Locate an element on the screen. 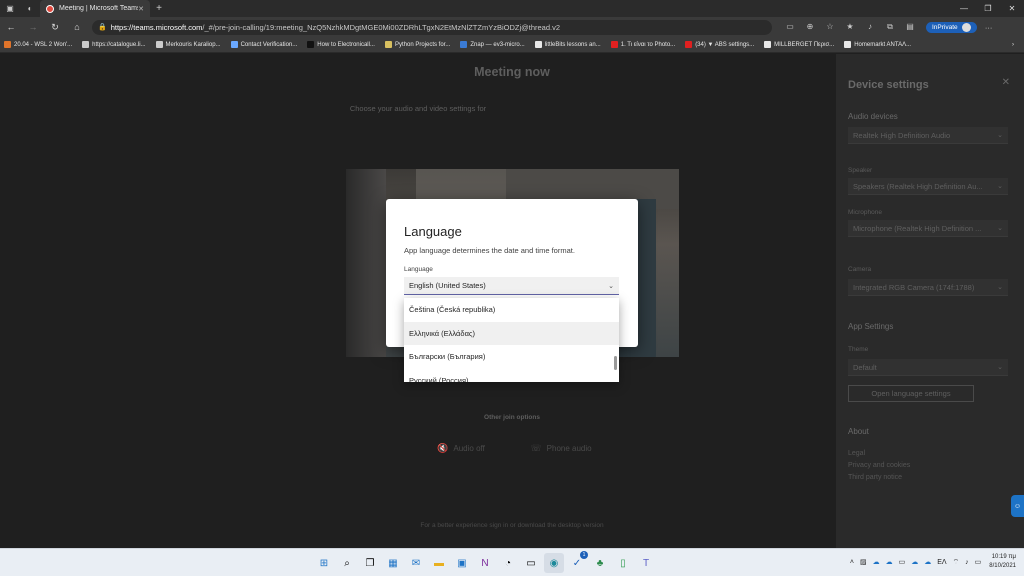 The image size is (1024, 576). teams-app-icon: T is located at coordinates (646, 563).